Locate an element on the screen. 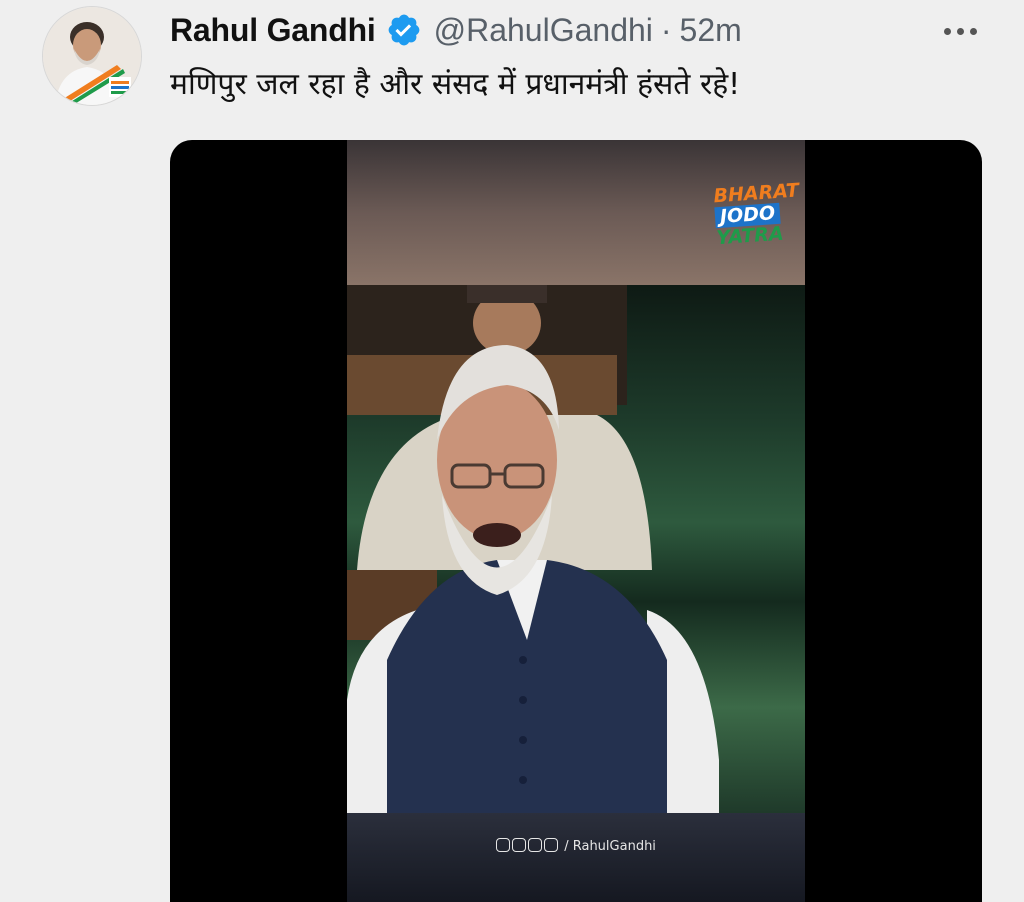 The height and width of the screenshot is (902, 1024). more-options-button is located at coordinates (960, 31).